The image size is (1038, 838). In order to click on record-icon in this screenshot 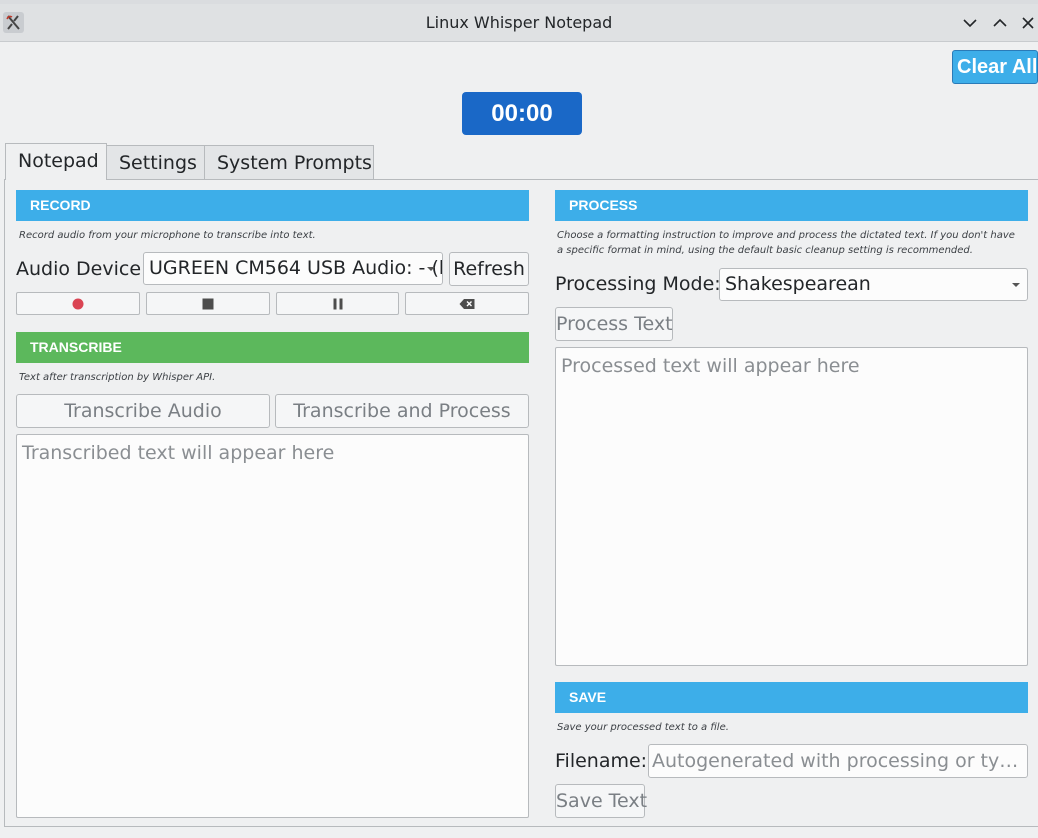, I will do `click(78, 303)`.